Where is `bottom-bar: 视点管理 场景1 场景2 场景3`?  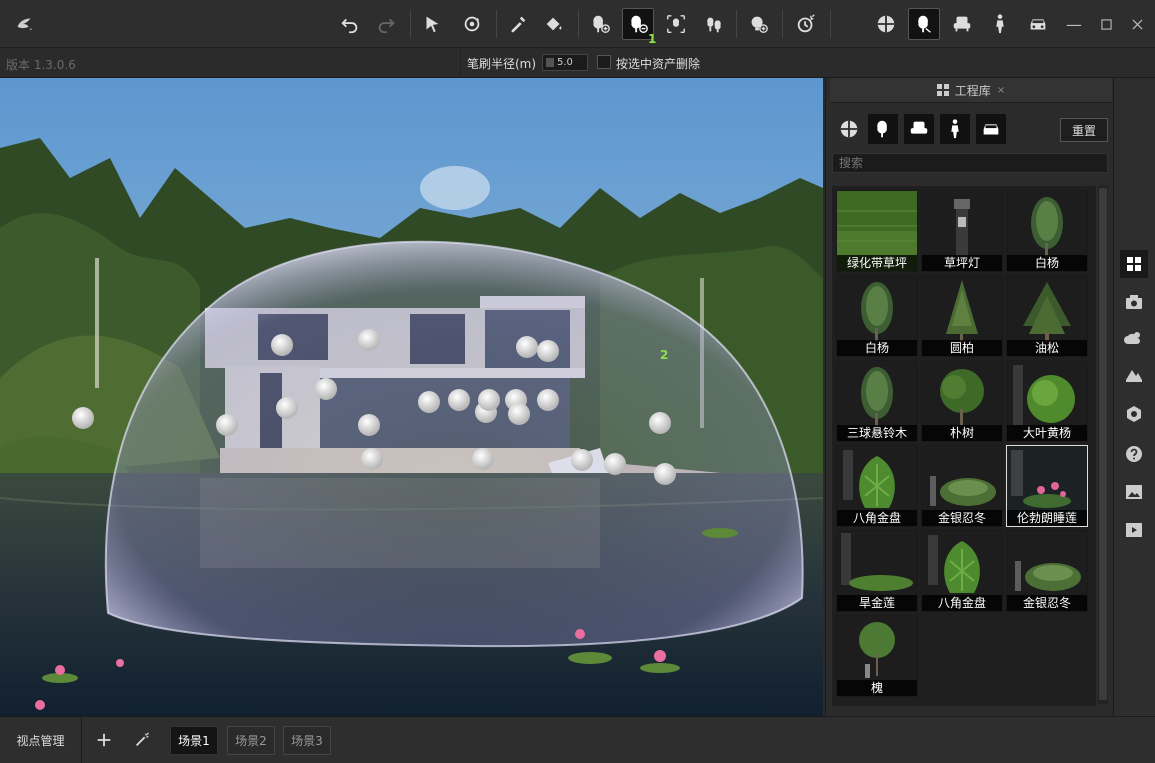
bottom-bar: 视点管理 场景1 场景2 场景3 is located at coordinates (577, 739).